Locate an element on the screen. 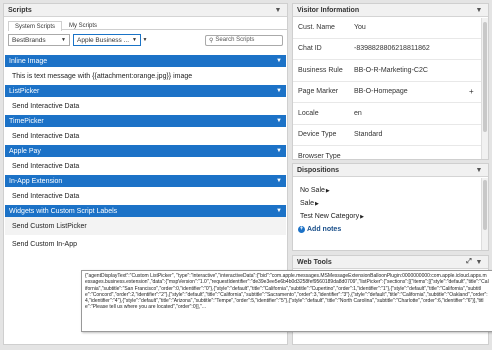  add-notes-button: + Add notes is located at coordinates (387, 229).